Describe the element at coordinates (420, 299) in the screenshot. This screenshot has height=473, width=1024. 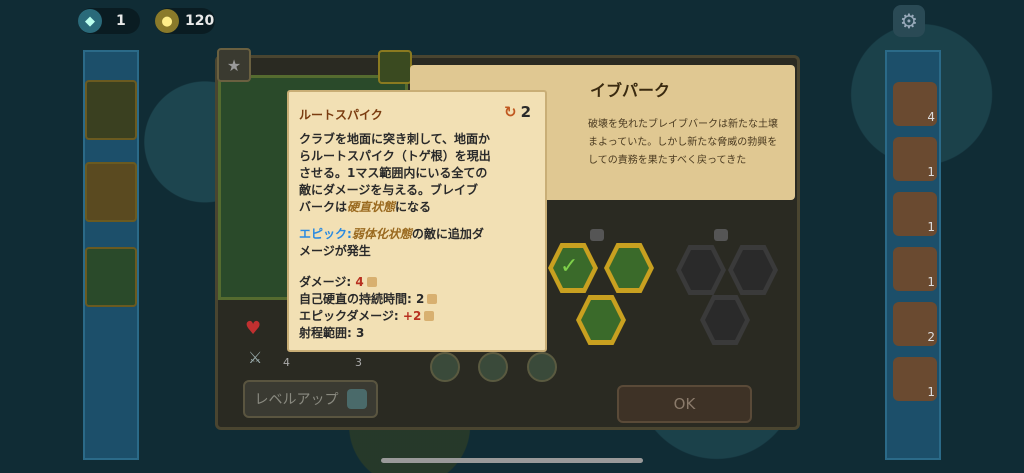
I see `stun-value: 2` at that location.